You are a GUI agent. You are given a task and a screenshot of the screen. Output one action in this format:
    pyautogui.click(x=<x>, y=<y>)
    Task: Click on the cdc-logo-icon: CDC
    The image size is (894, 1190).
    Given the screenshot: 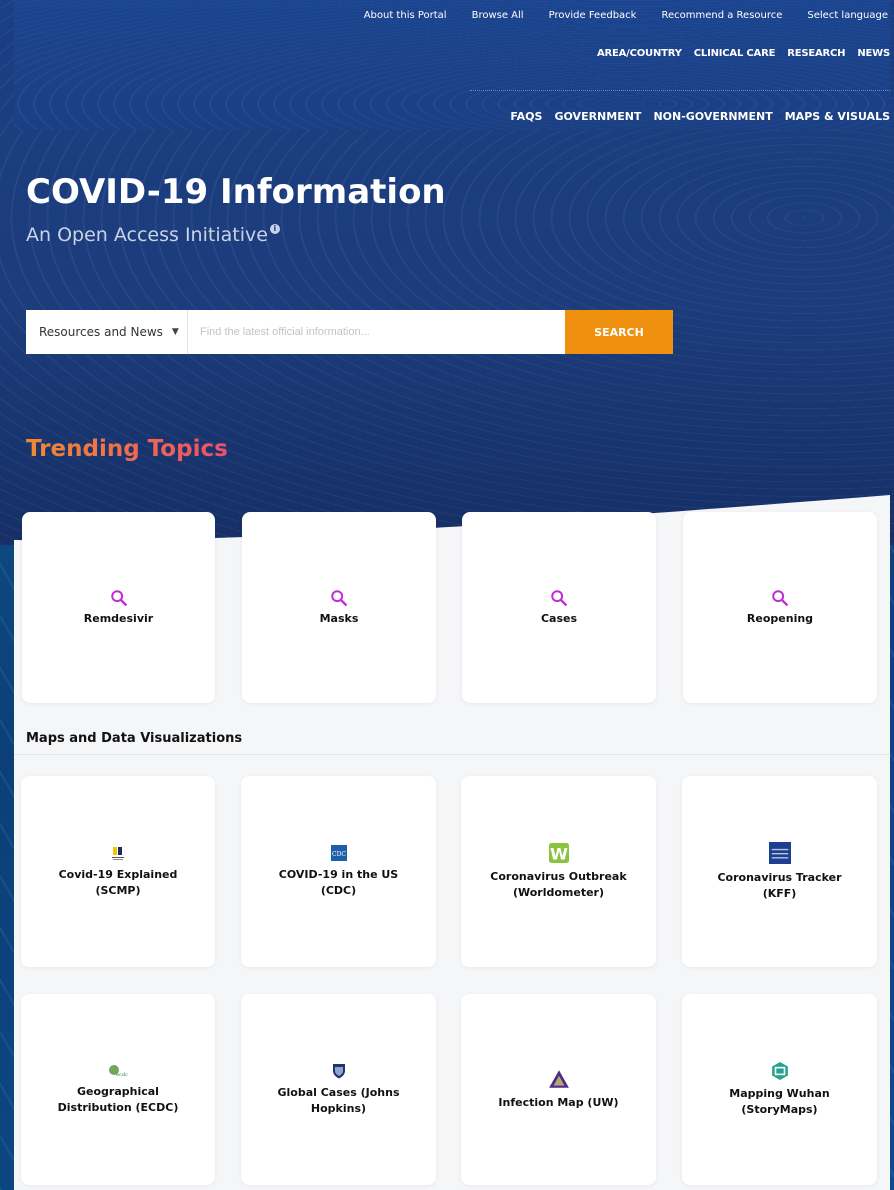 What is the action you would take?
    pyautogui.click(x=338, y=852)
    